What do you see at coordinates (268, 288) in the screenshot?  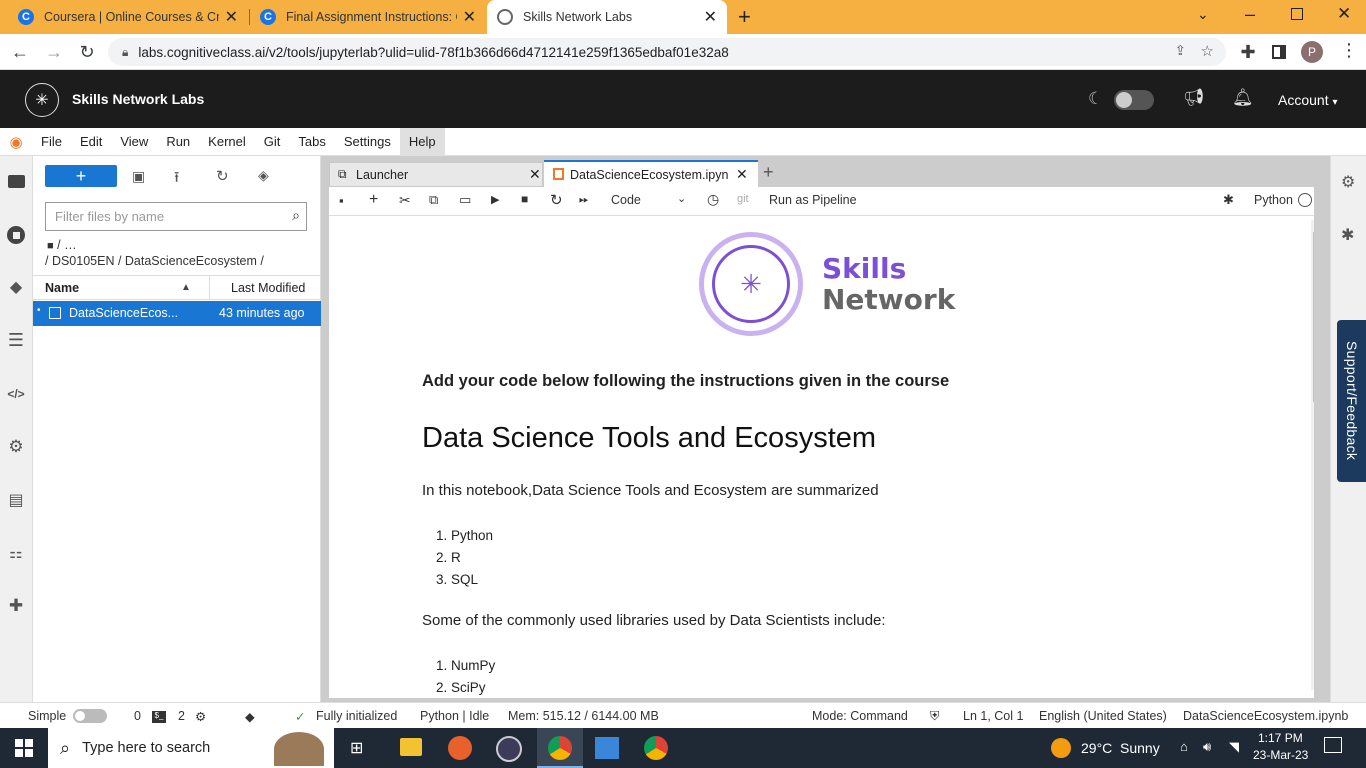 I see `column-last-modified: Last Modified` at bounding box center [268, 288].